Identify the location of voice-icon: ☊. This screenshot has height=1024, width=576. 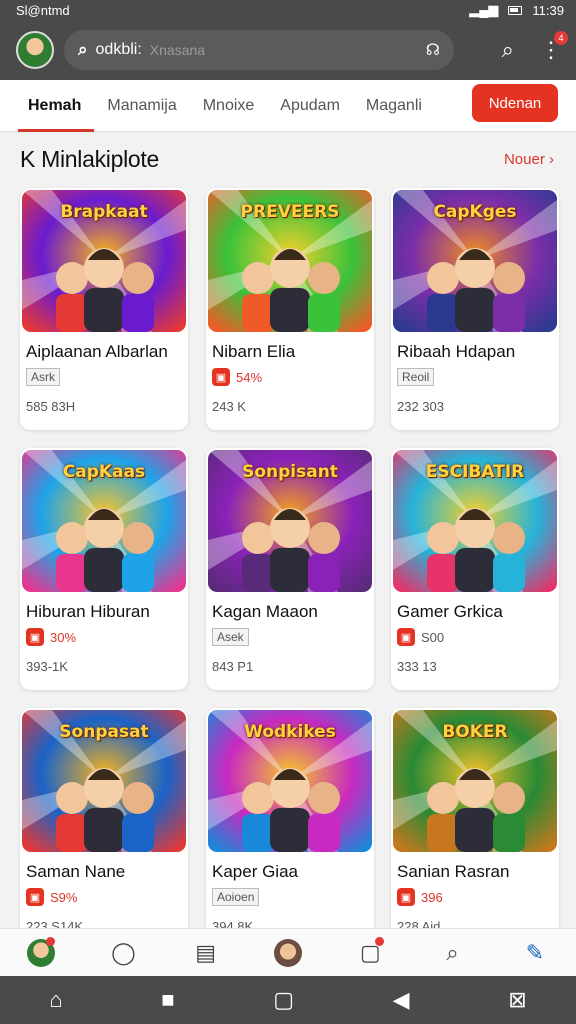
(433, 50).